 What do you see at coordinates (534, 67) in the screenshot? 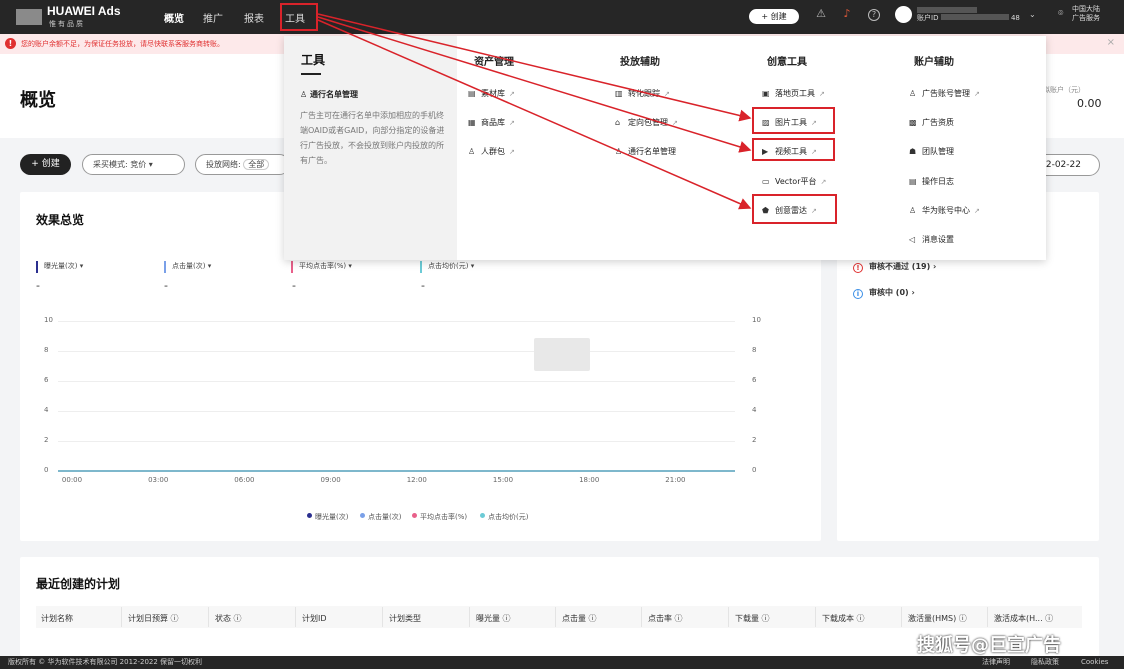
I see `arrow-to-image-tool` at bounding box center [534, 67].